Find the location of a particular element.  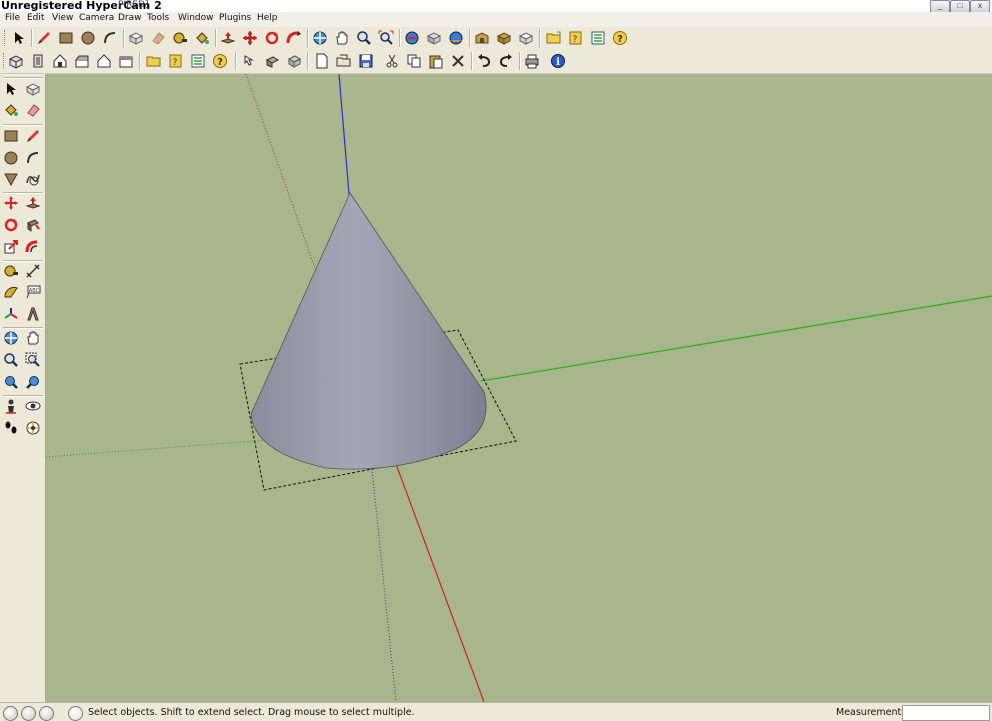

left-view-icon is located at coordinates (126, 61).